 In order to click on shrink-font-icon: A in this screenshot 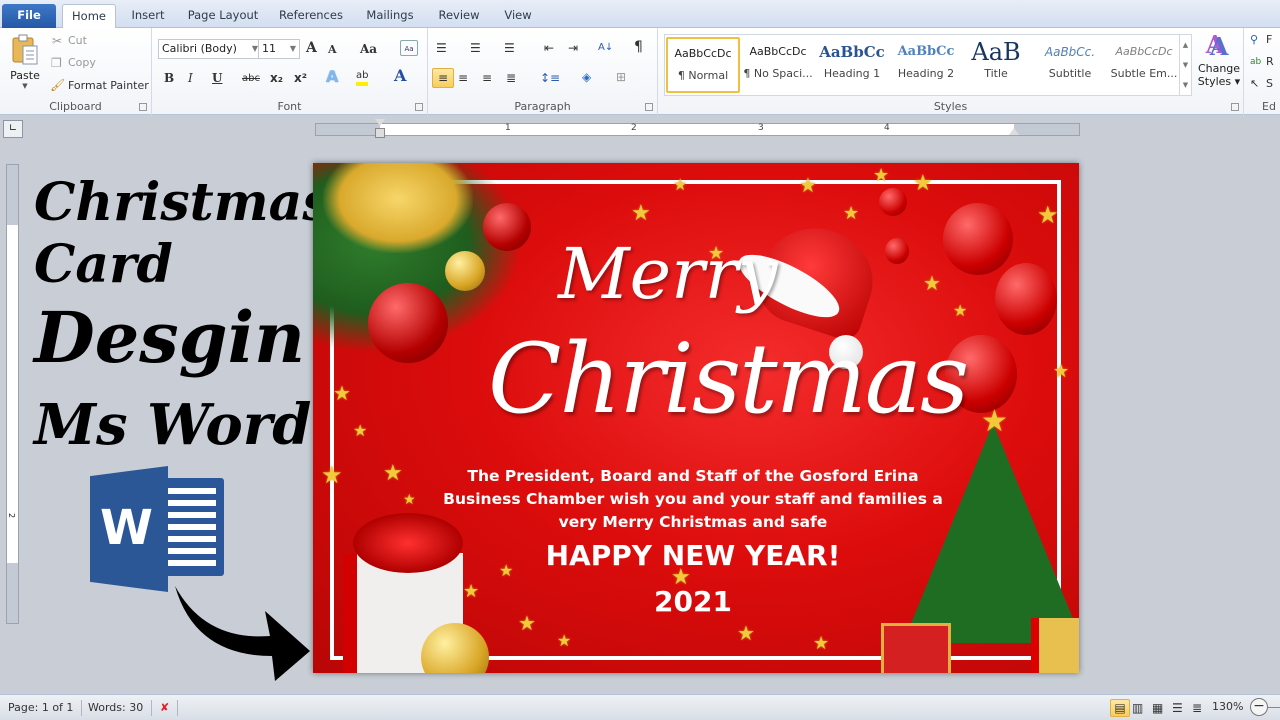, I will do `click(332, 50)`.